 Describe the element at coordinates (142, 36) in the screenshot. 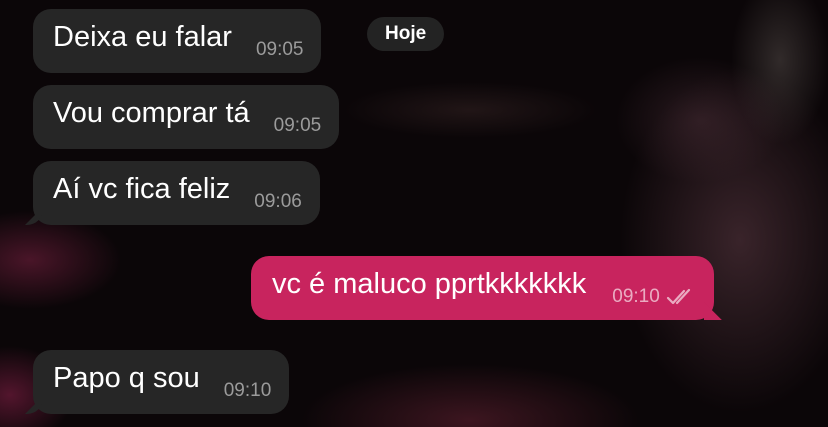

I see `message-text: Deixa eu falar` at that location.